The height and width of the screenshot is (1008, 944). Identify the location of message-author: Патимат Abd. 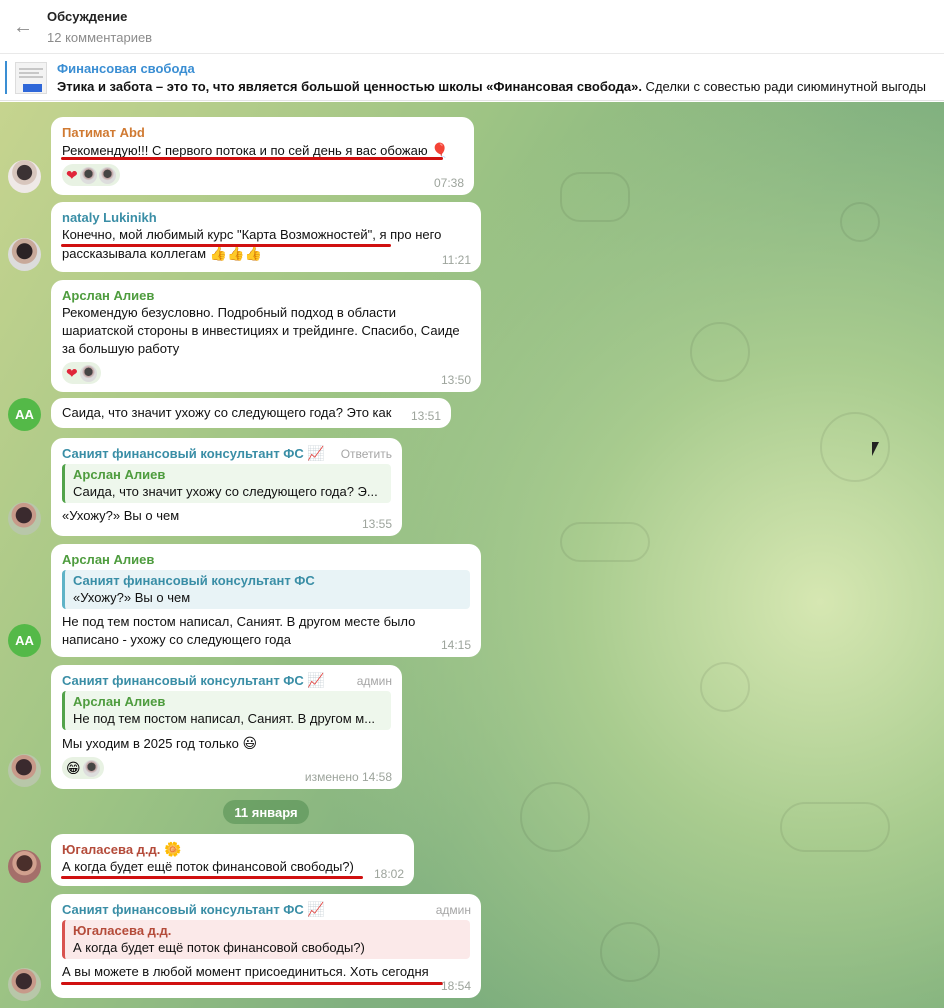
(262, 132).